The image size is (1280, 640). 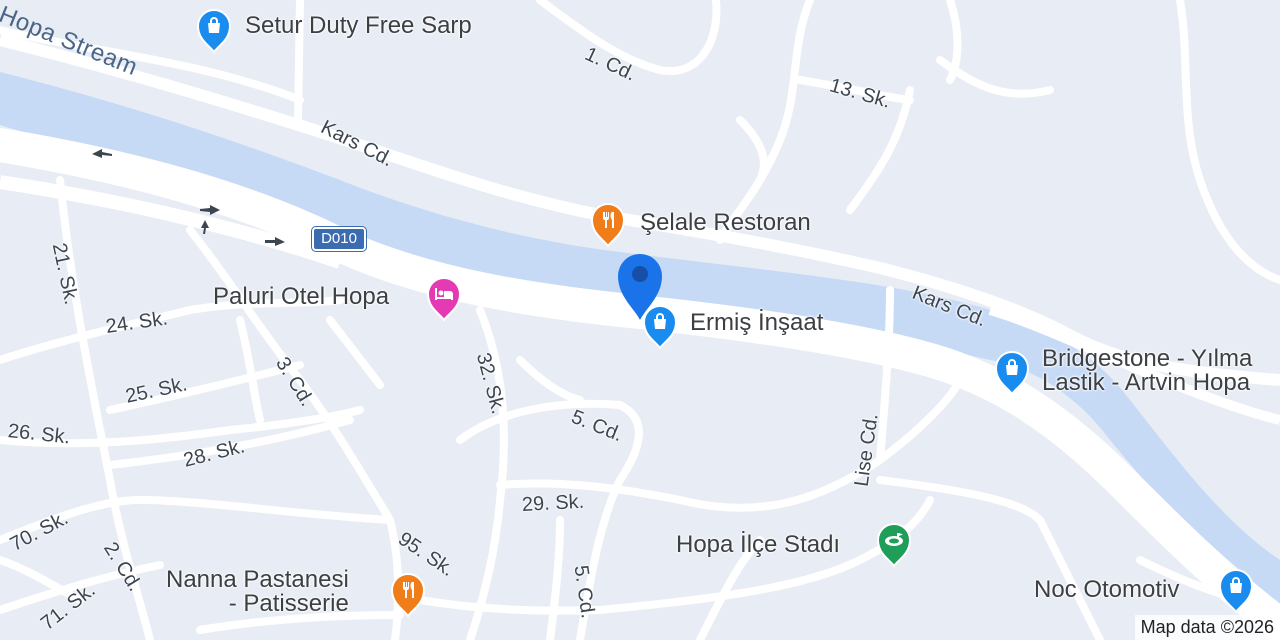 I want to click on map-attribution: Map data ©2026, so click(x=1207, y=627).